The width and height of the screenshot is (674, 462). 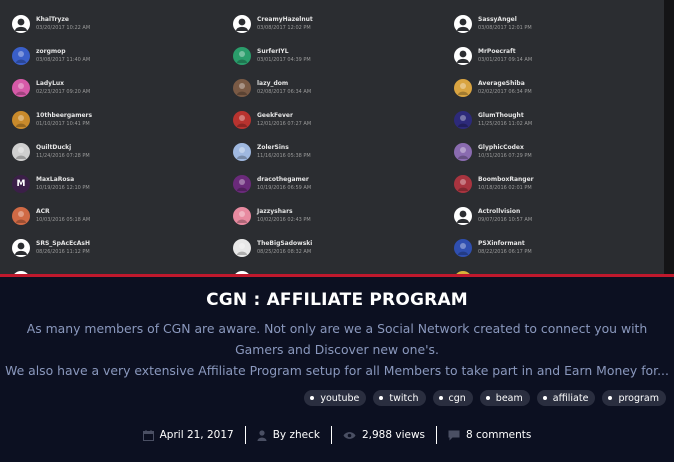 I want to click on member-item: lazy_dom 02/08/2017 06:34 AM, so click(x=343, y=88).